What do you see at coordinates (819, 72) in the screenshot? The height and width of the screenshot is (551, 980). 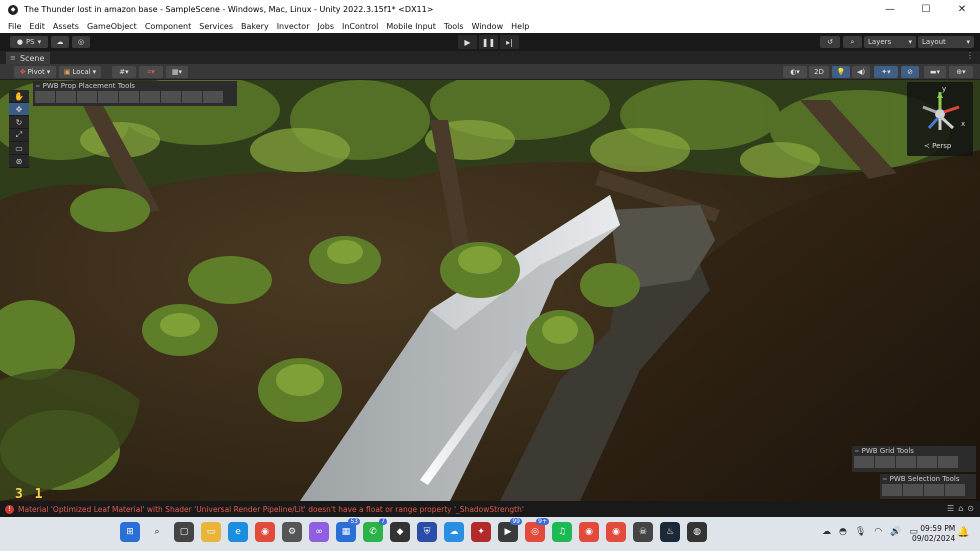 I see `toggle-2d-button: 2D` at bounding box center [819, 72].